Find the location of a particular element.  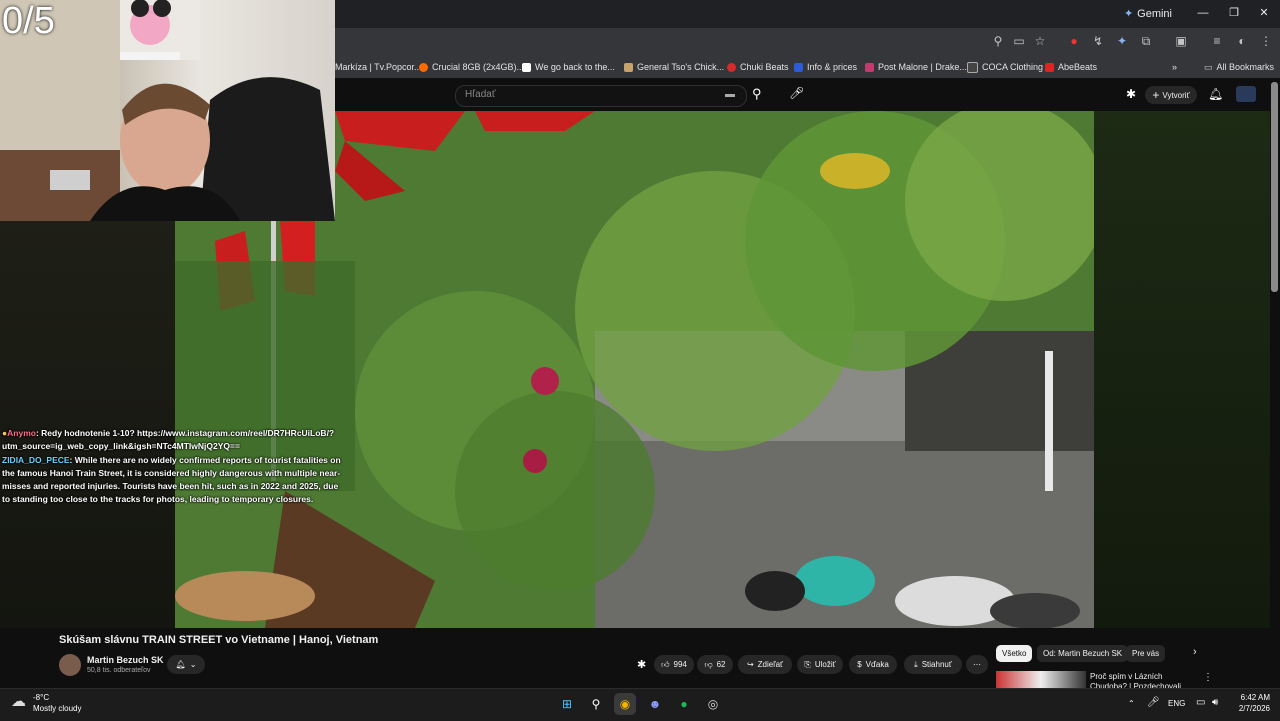

tray-chevron-up-icon: ⌃ is located at coordinates (1131, 703).